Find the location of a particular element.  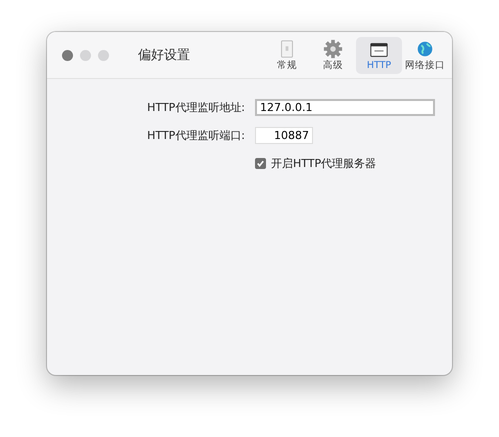

window-title: 偏好设置 is located at coordinates (164, 55).